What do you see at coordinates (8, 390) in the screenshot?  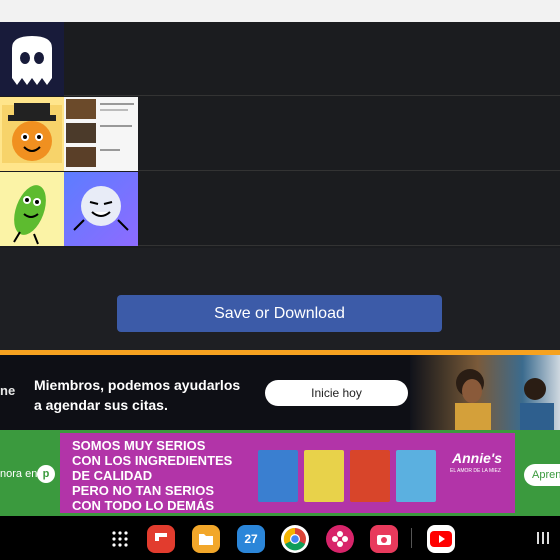 I see `ad-cut-text: ne` at bounding box center [8, 390].